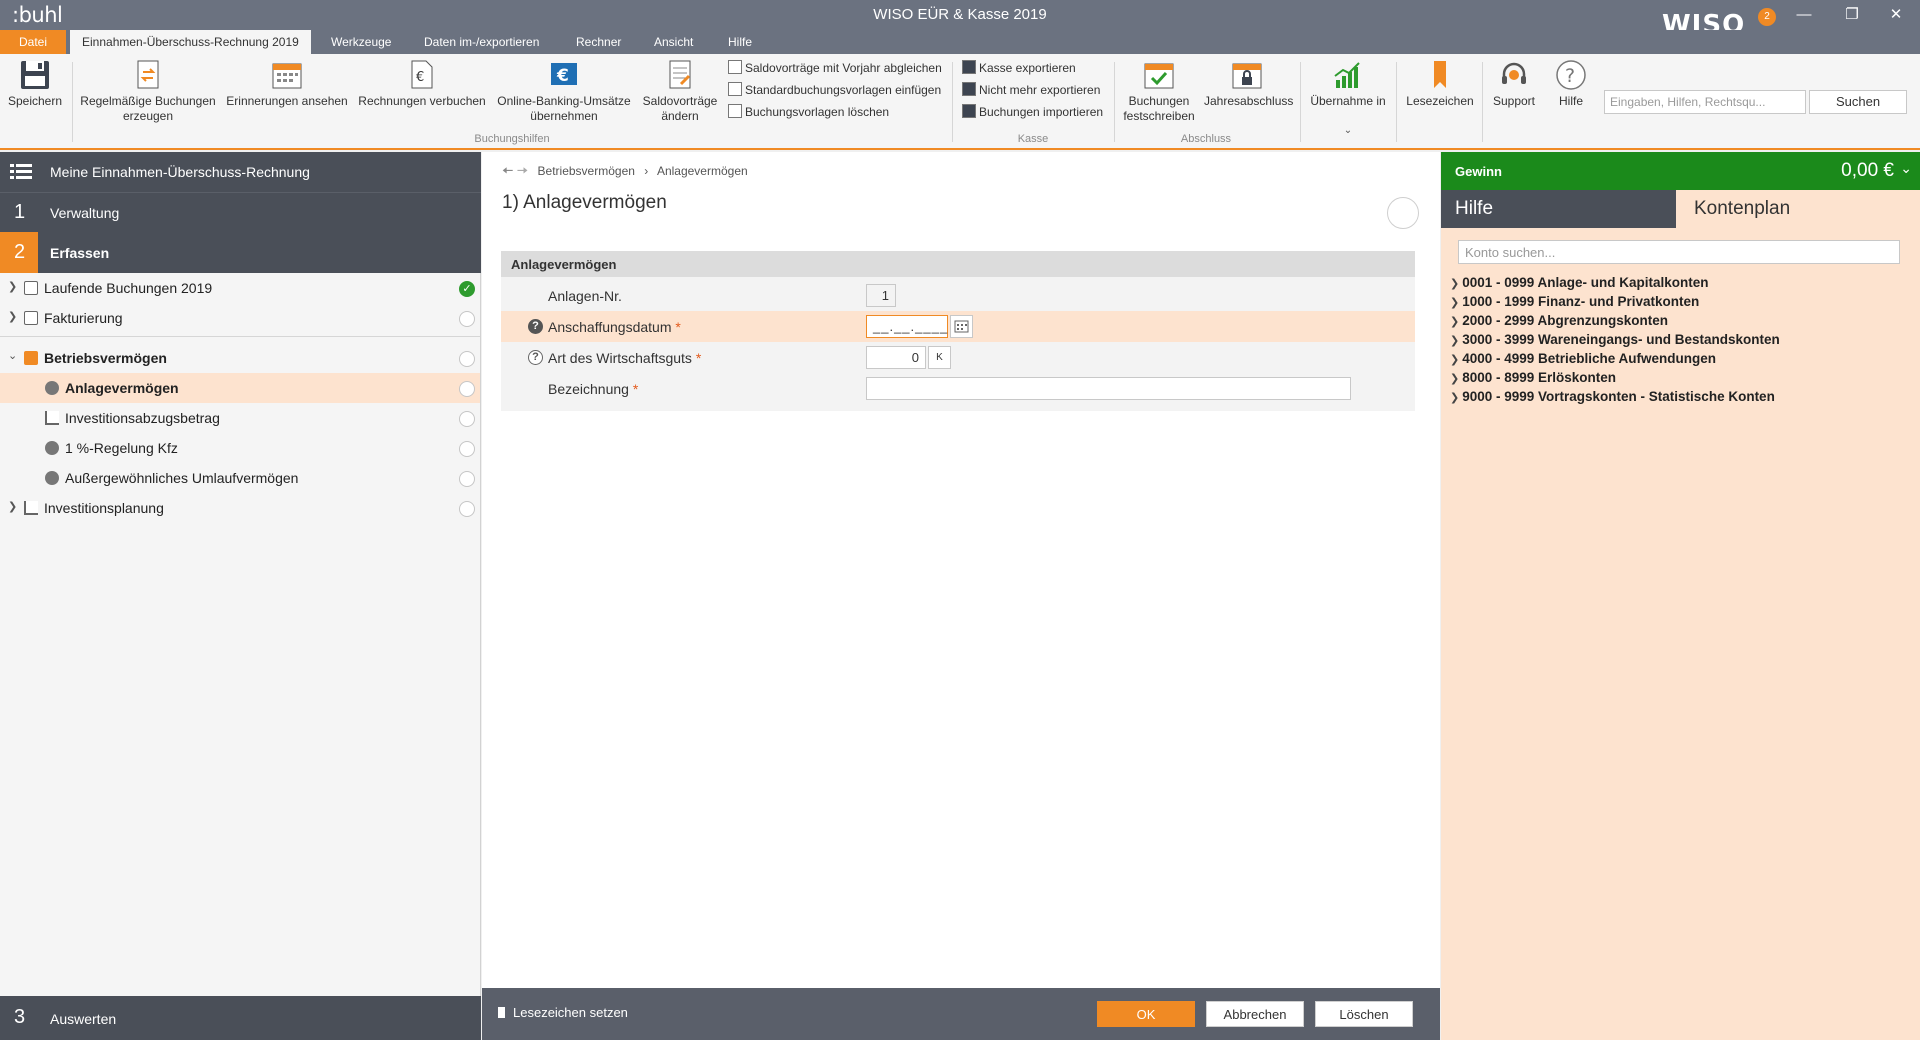  I want to click on erinnerungen-button: Erinnerungen ansehen, so click(287, 83).